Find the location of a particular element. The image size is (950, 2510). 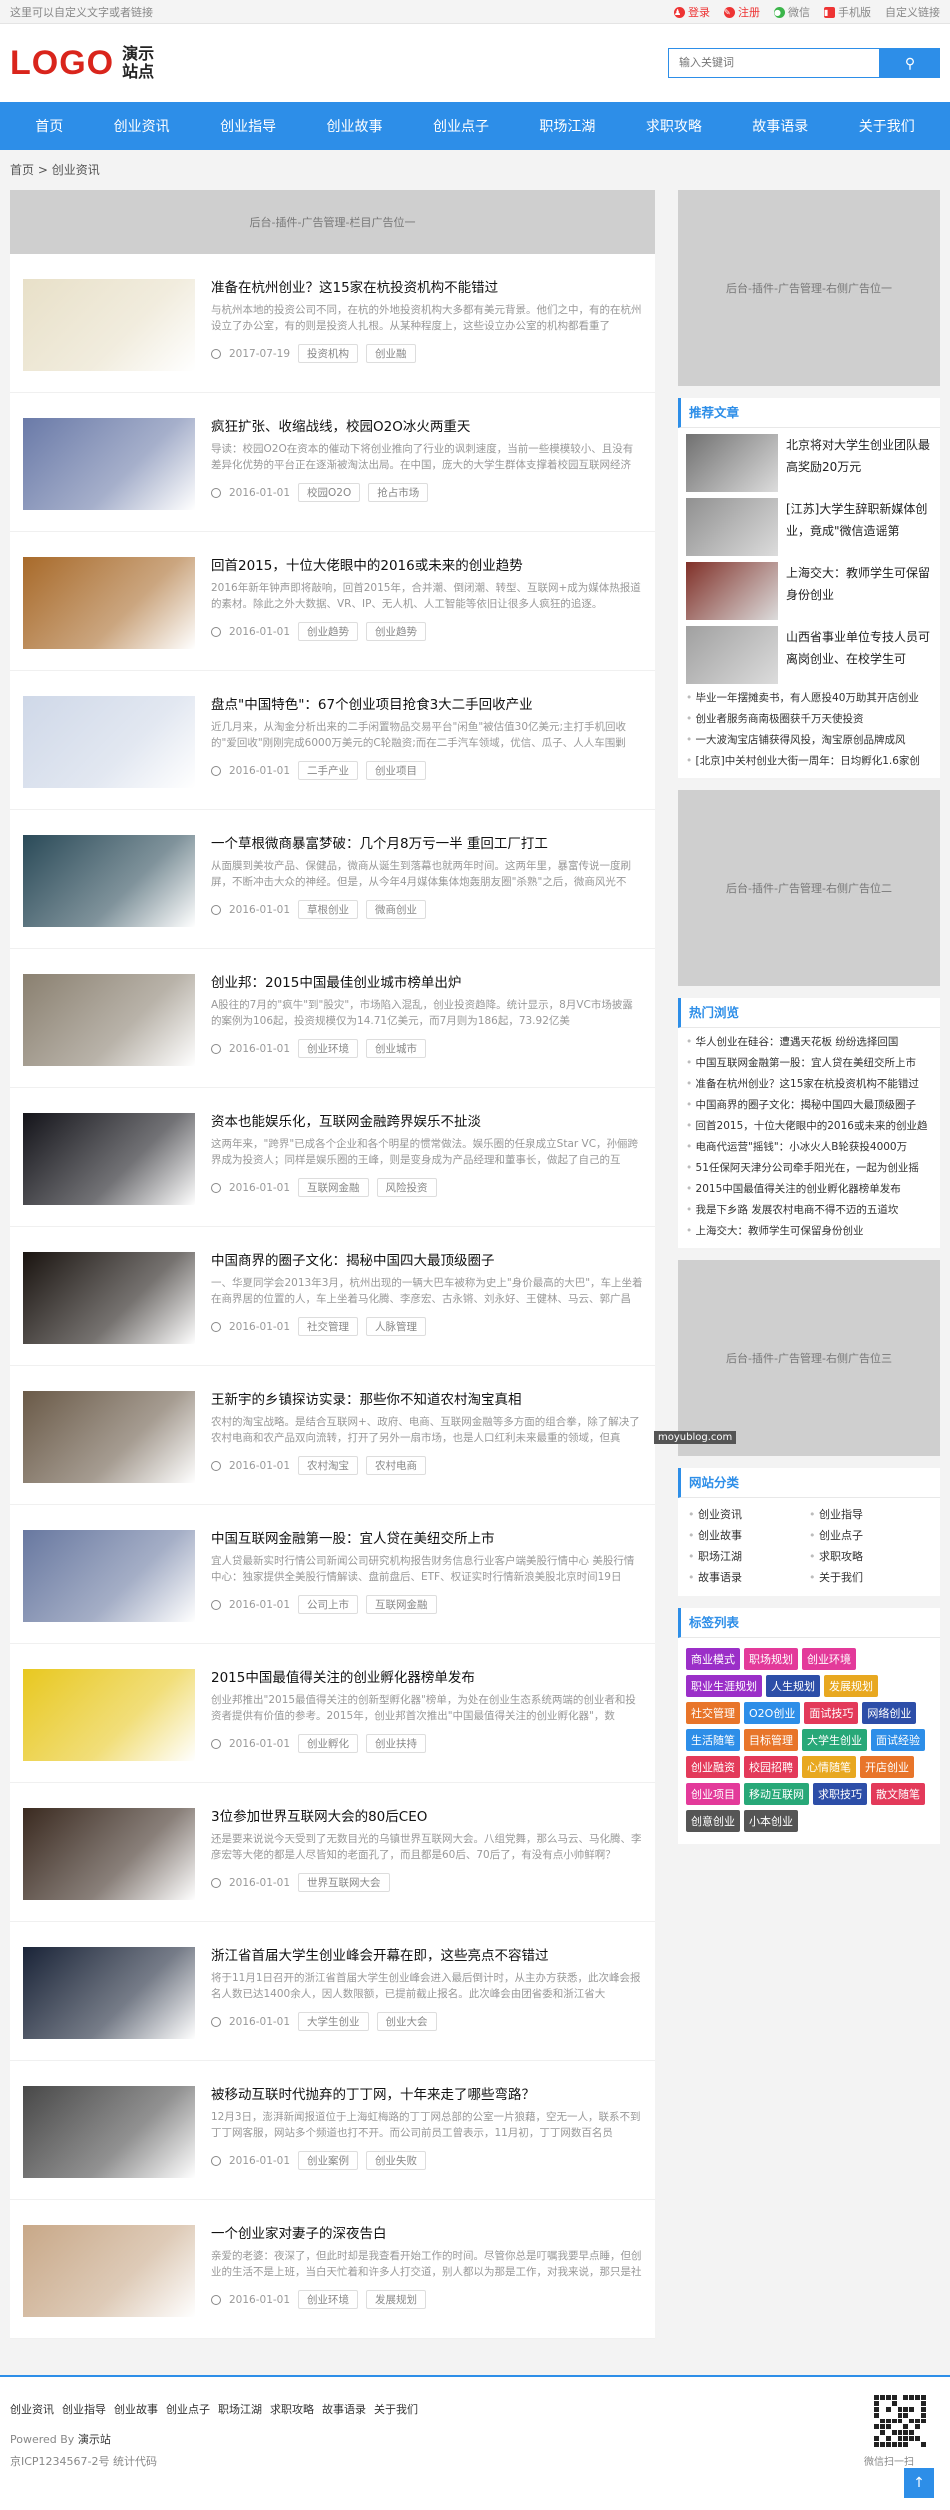

hot-link: 51任保阿天津分公司牵手阳光在，一起为创业摇 is located at coordinates (809, 1168).